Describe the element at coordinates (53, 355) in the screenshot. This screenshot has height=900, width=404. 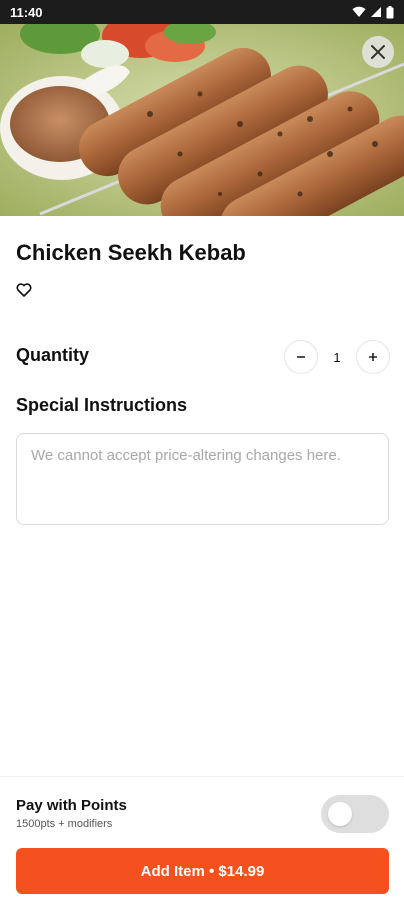
I see `quantity-label: Quantity` at that location.